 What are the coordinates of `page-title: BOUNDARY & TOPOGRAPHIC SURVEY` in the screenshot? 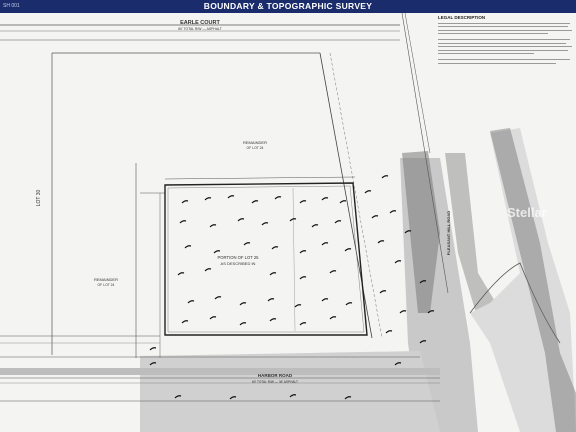 It's located at (288, 6).